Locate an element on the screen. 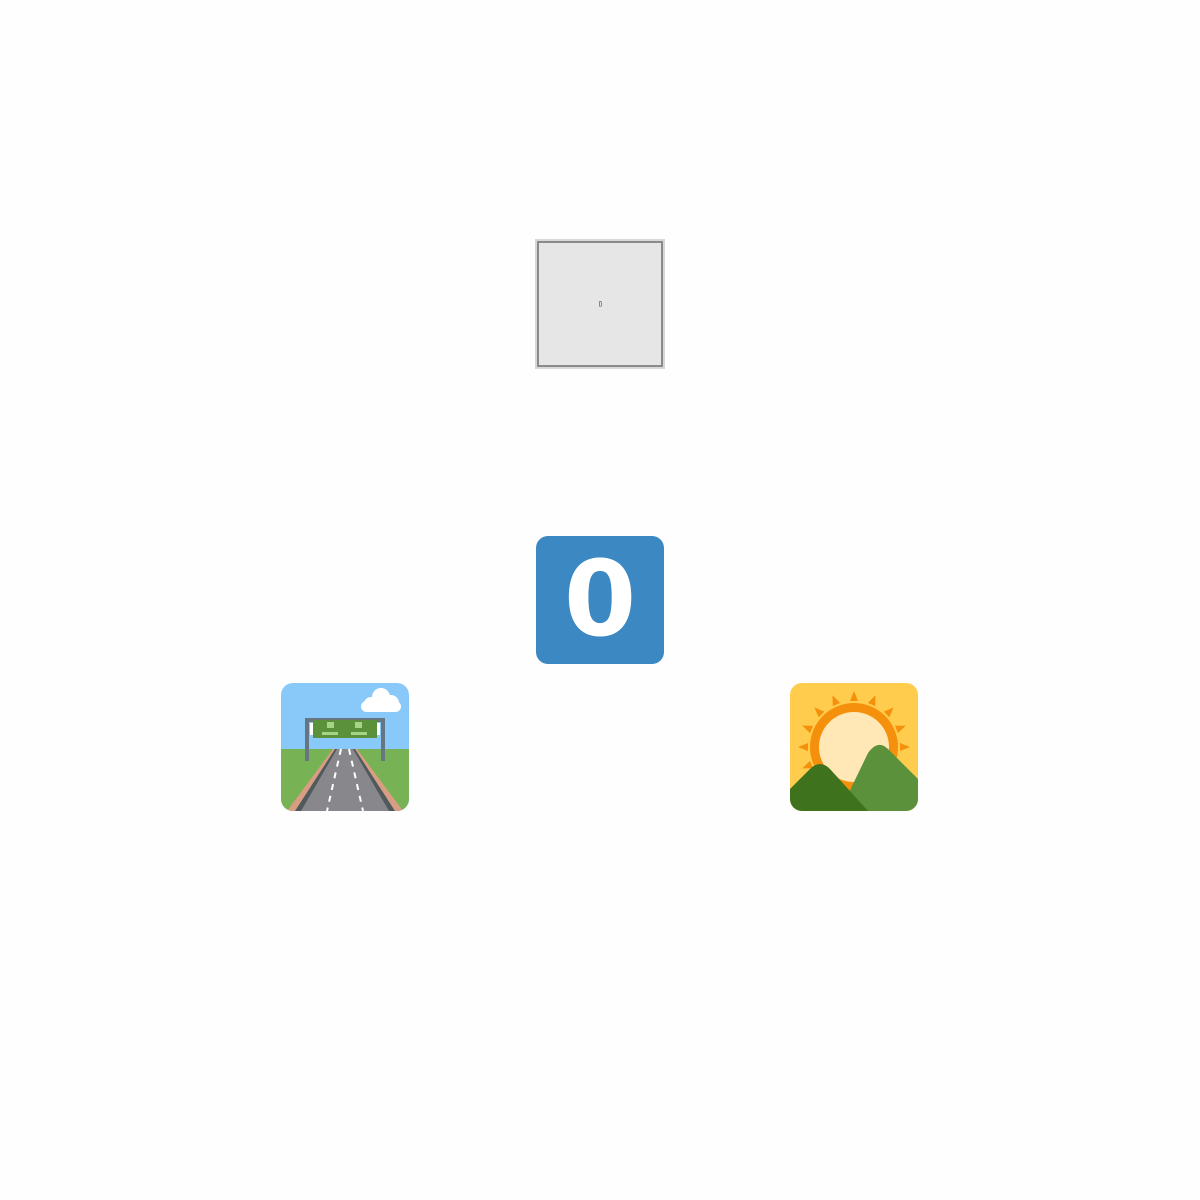 The width and height of the screenshot is (1200, 1200). missing-glyph-icon: ▯ is located at coordinates (600, 303).